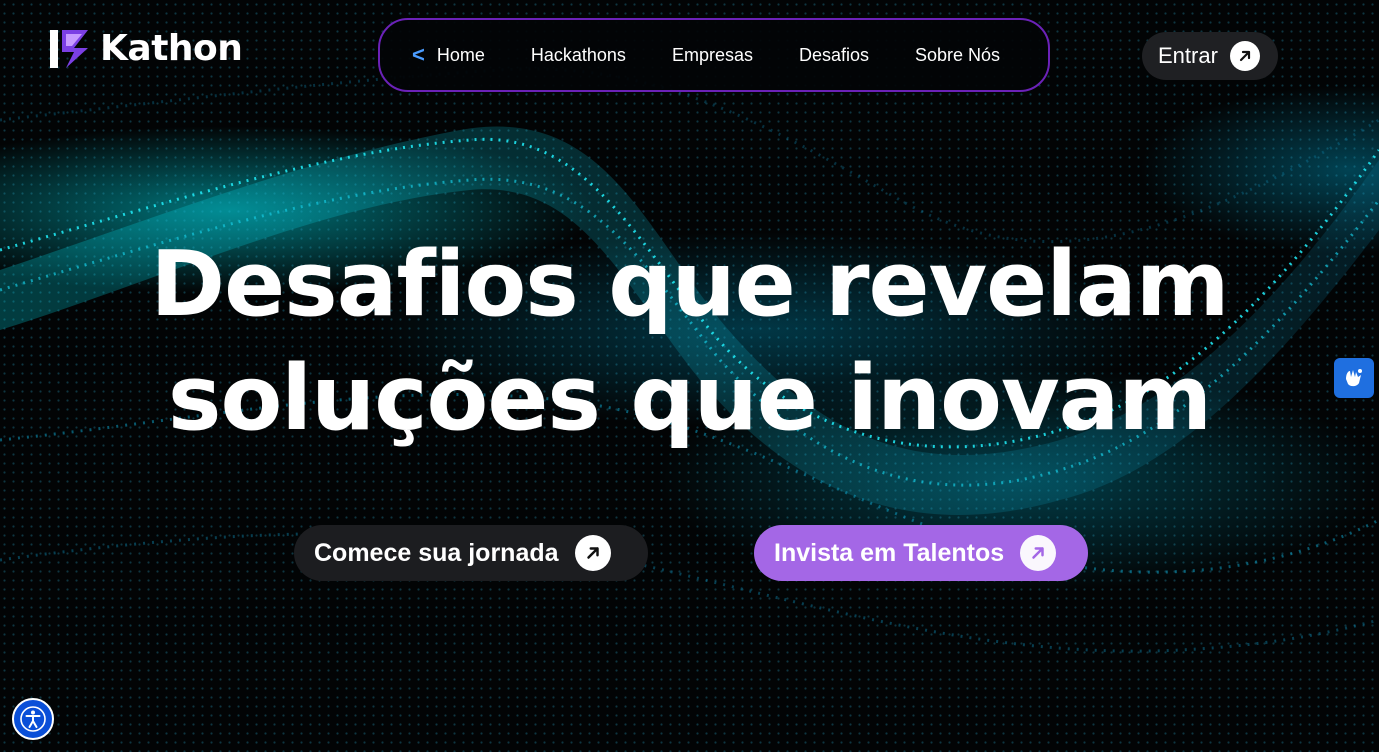 The width and height of the screenshot is (1379, 752). What do you see at coordinates (689, 398) in the screenshot?
I see `hero-headline-line-2: soluções que inovam` at bounding box center [689, 398].